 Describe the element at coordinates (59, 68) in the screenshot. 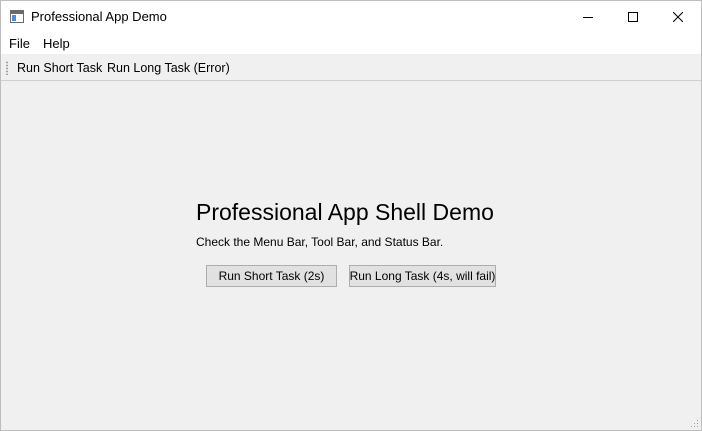

I see `toolbar-run-short-task-button: Run Short Task` at that location.